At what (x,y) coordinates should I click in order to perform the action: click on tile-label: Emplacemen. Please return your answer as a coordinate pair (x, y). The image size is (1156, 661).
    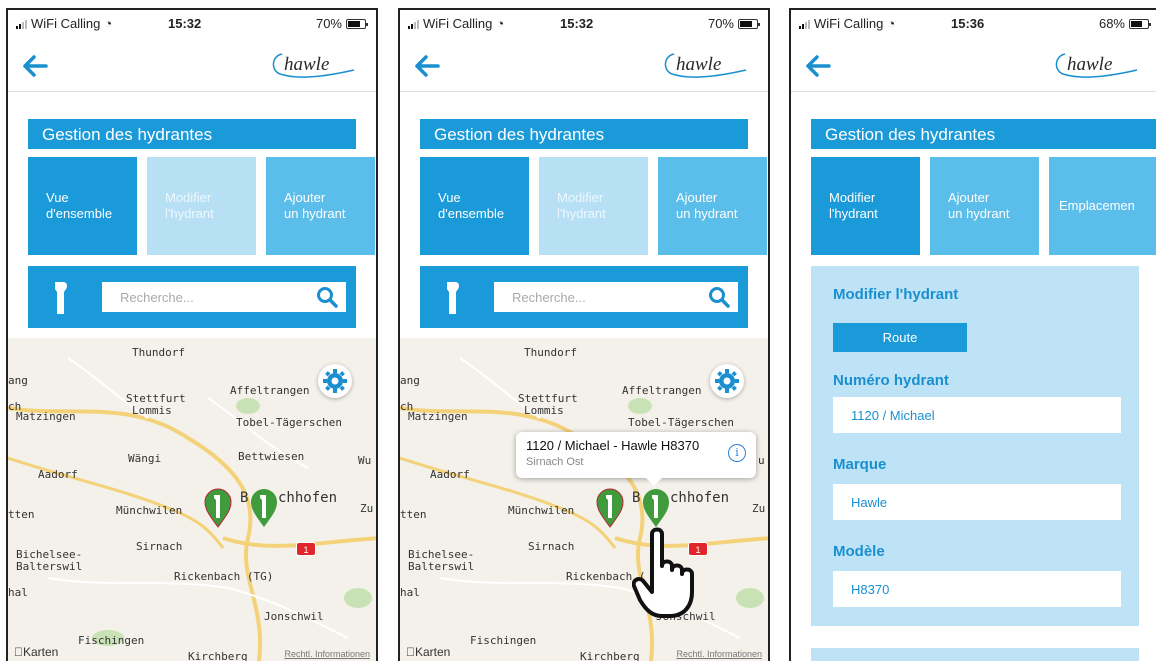
    Looking at the image, I should click on (1097, 205).